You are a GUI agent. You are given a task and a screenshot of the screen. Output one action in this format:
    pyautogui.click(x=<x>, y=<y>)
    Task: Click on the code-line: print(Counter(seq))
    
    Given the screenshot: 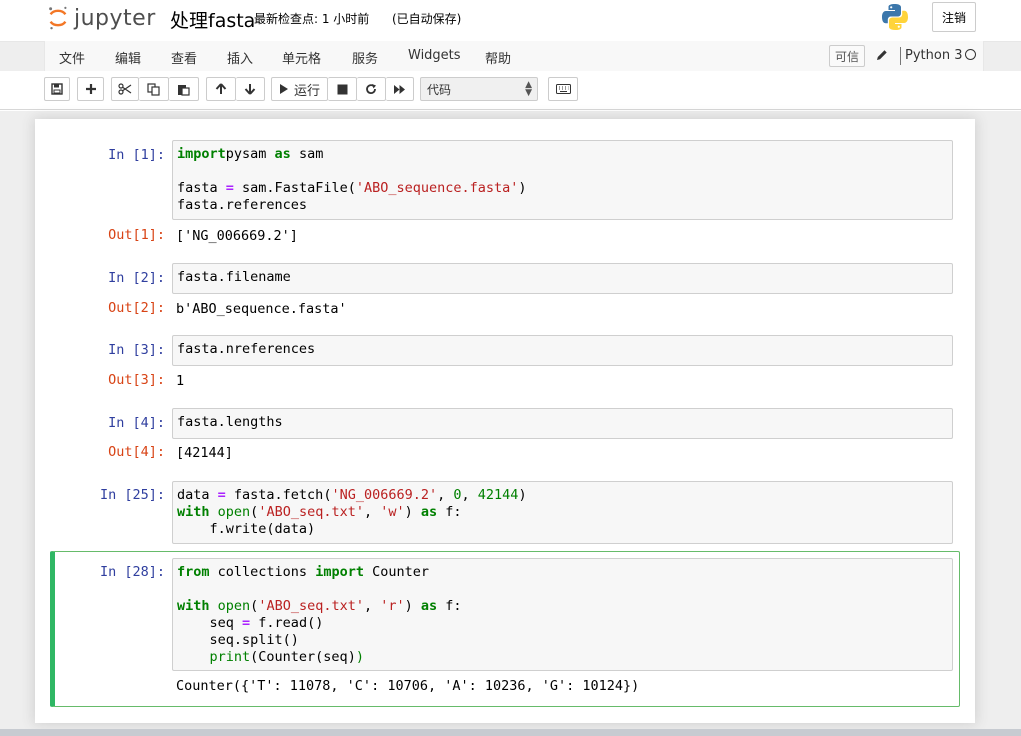 What is the action you would take?
    pyautogui.click(x=562, y=657)
    